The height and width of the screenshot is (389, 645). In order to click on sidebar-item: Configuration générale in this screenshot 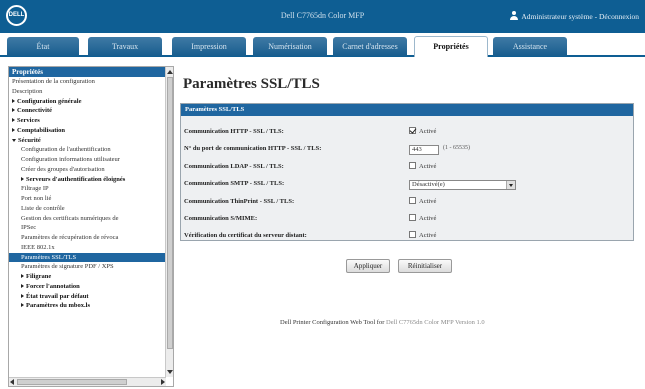, I will do `click(87, 102)`.